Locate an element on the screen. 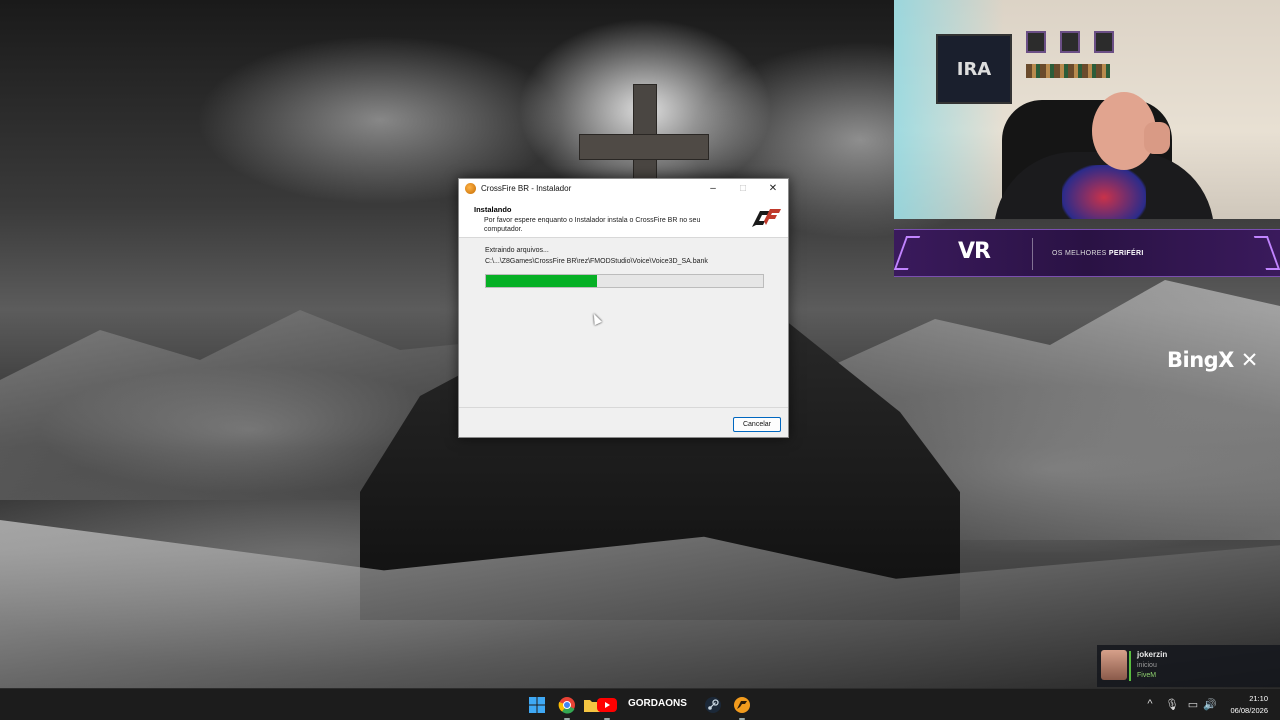 The image size is (1280, 720). banner-divider is located at coordinates (1032, 254).